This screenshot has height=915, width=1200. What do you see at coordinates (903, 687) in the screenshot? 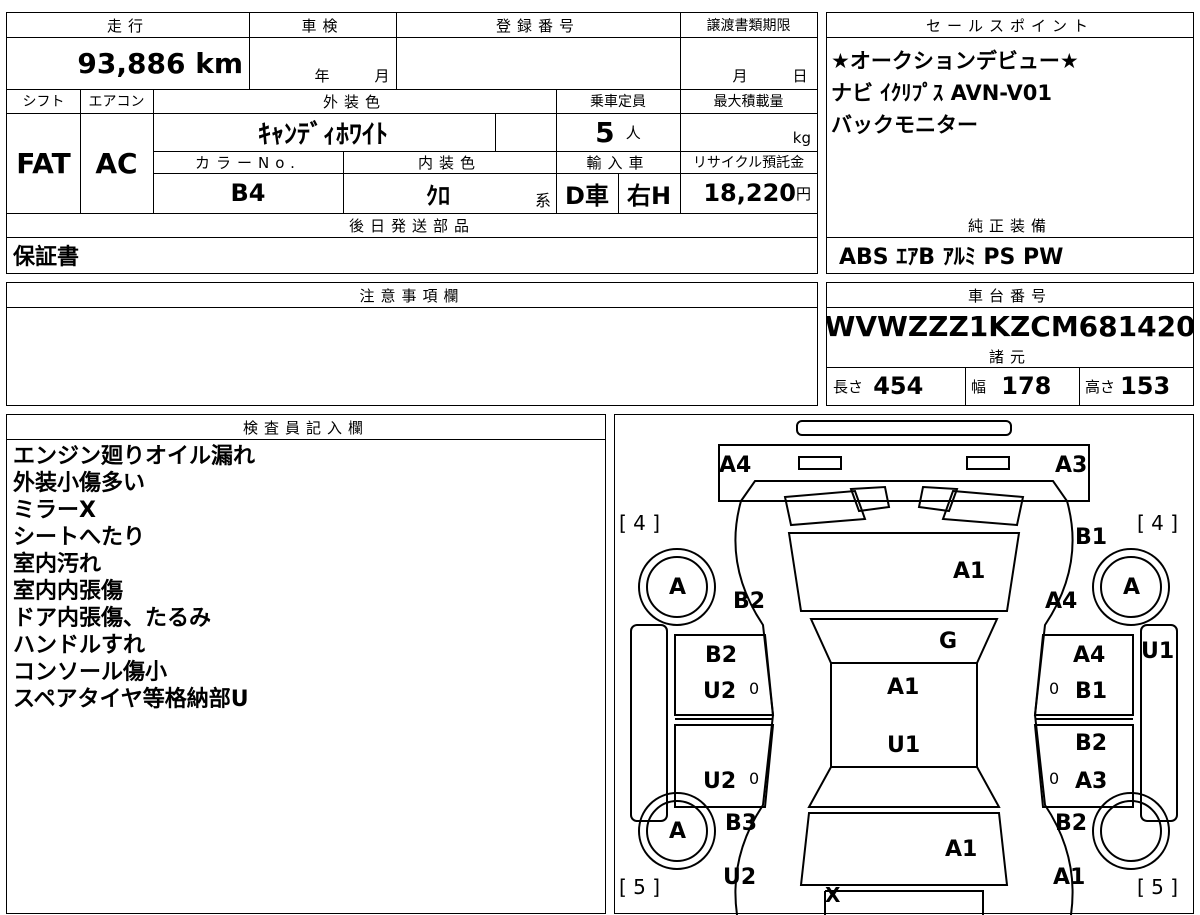
I see `mark-roof-front: A1` at bounding box center [903, 687].